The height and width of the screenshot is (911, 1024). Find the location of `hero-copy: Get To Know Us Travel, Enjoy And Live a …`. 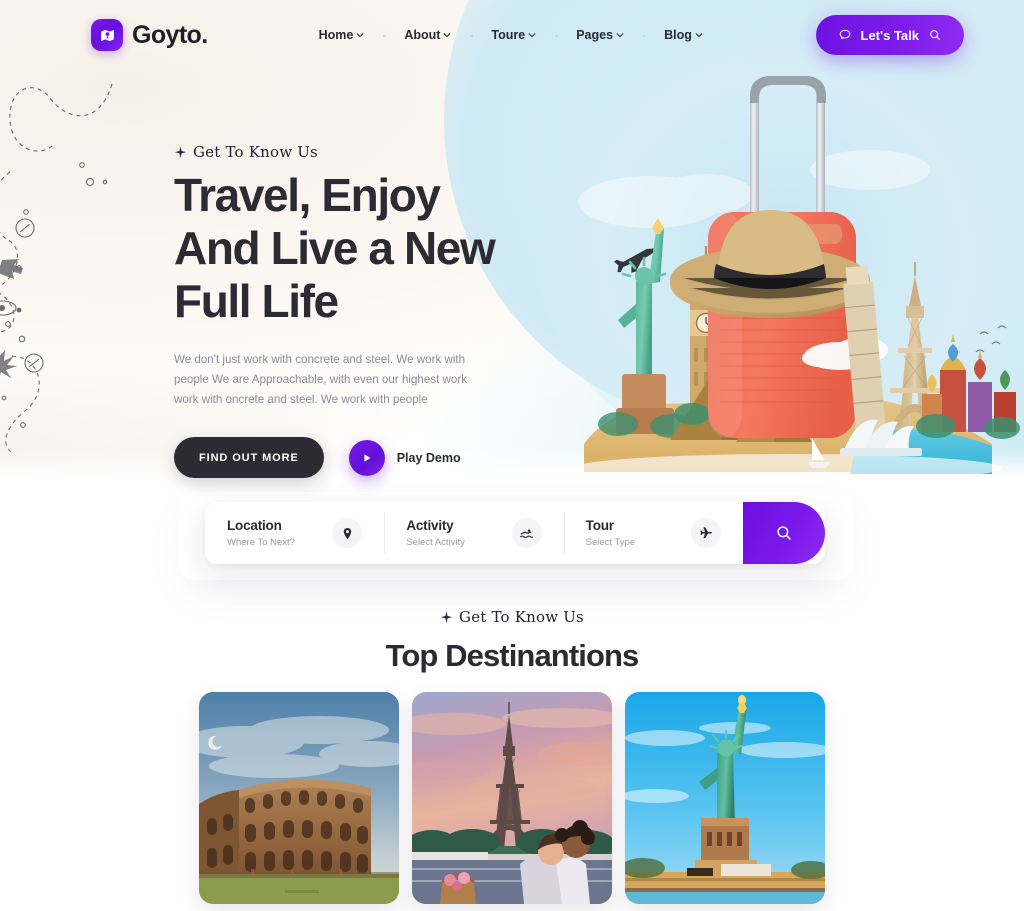

hero-copy: Get To Know Us Travel, Enjoy And Live a … is located at coordinates (374, 310).